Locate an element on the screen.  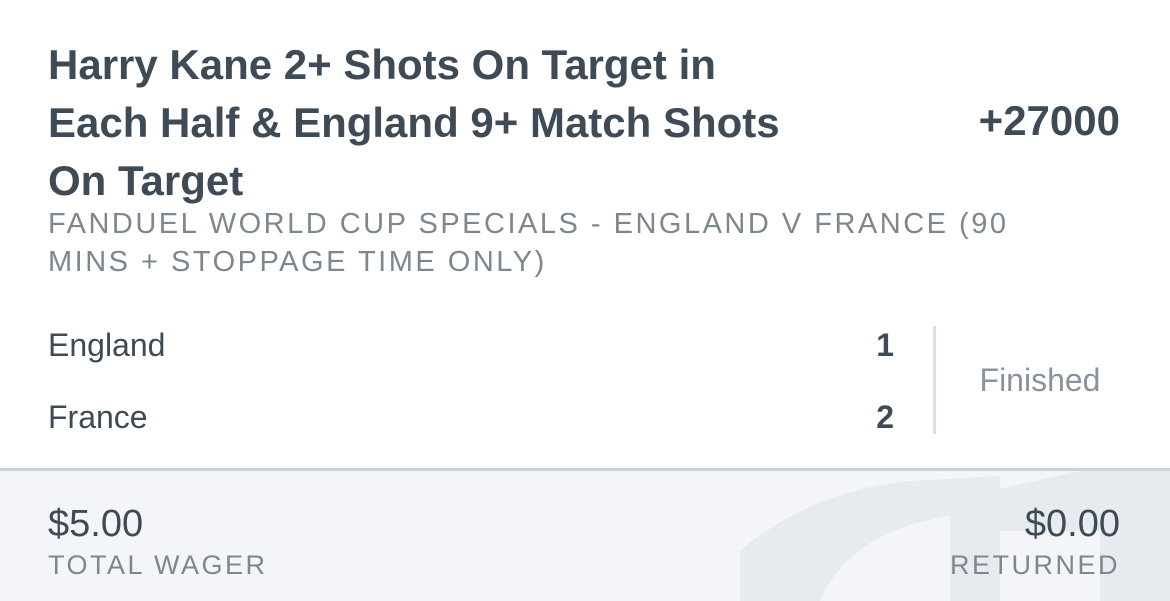
returned-amount: $0.00 is located at coordinates (1072, 524).